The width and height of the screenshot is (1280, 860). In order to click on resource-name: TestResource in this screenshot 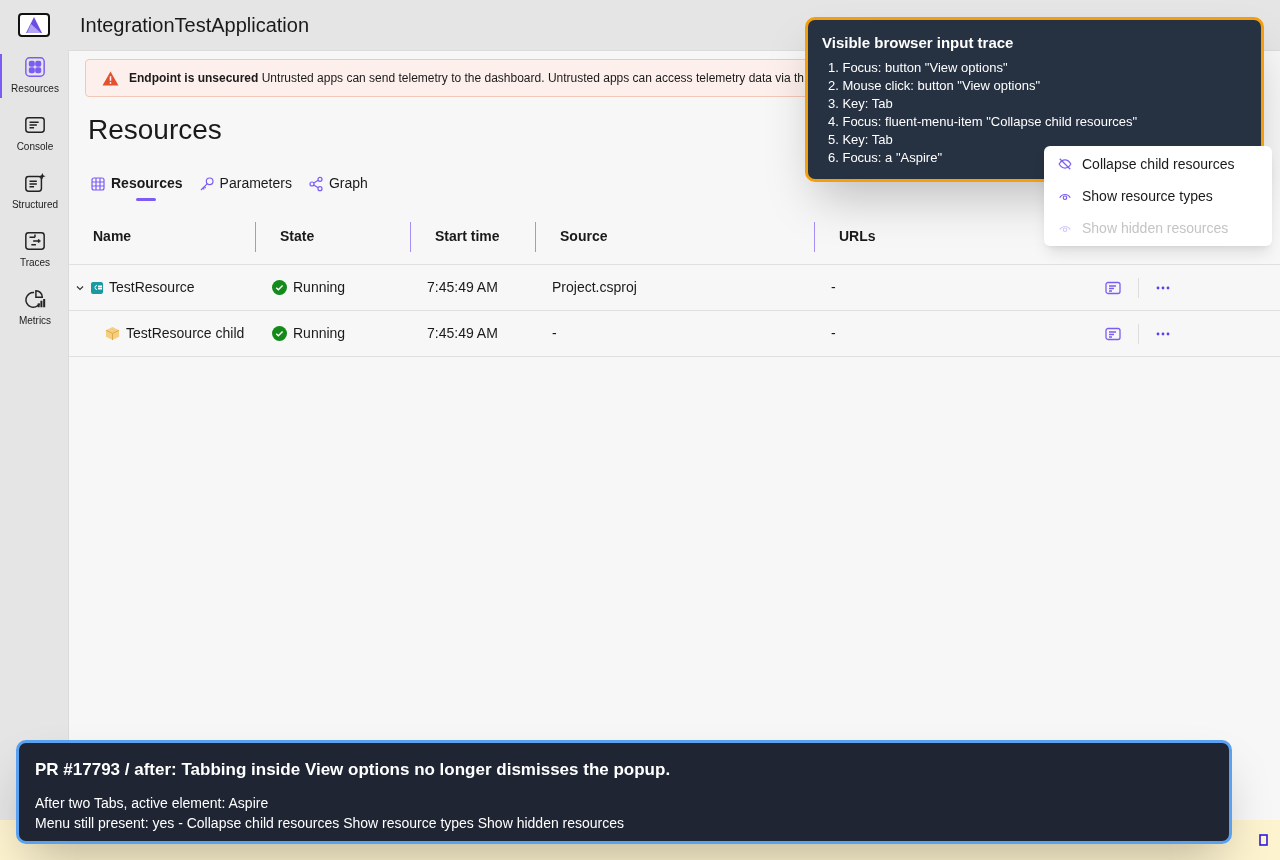, I will do `click(152, 287)`.